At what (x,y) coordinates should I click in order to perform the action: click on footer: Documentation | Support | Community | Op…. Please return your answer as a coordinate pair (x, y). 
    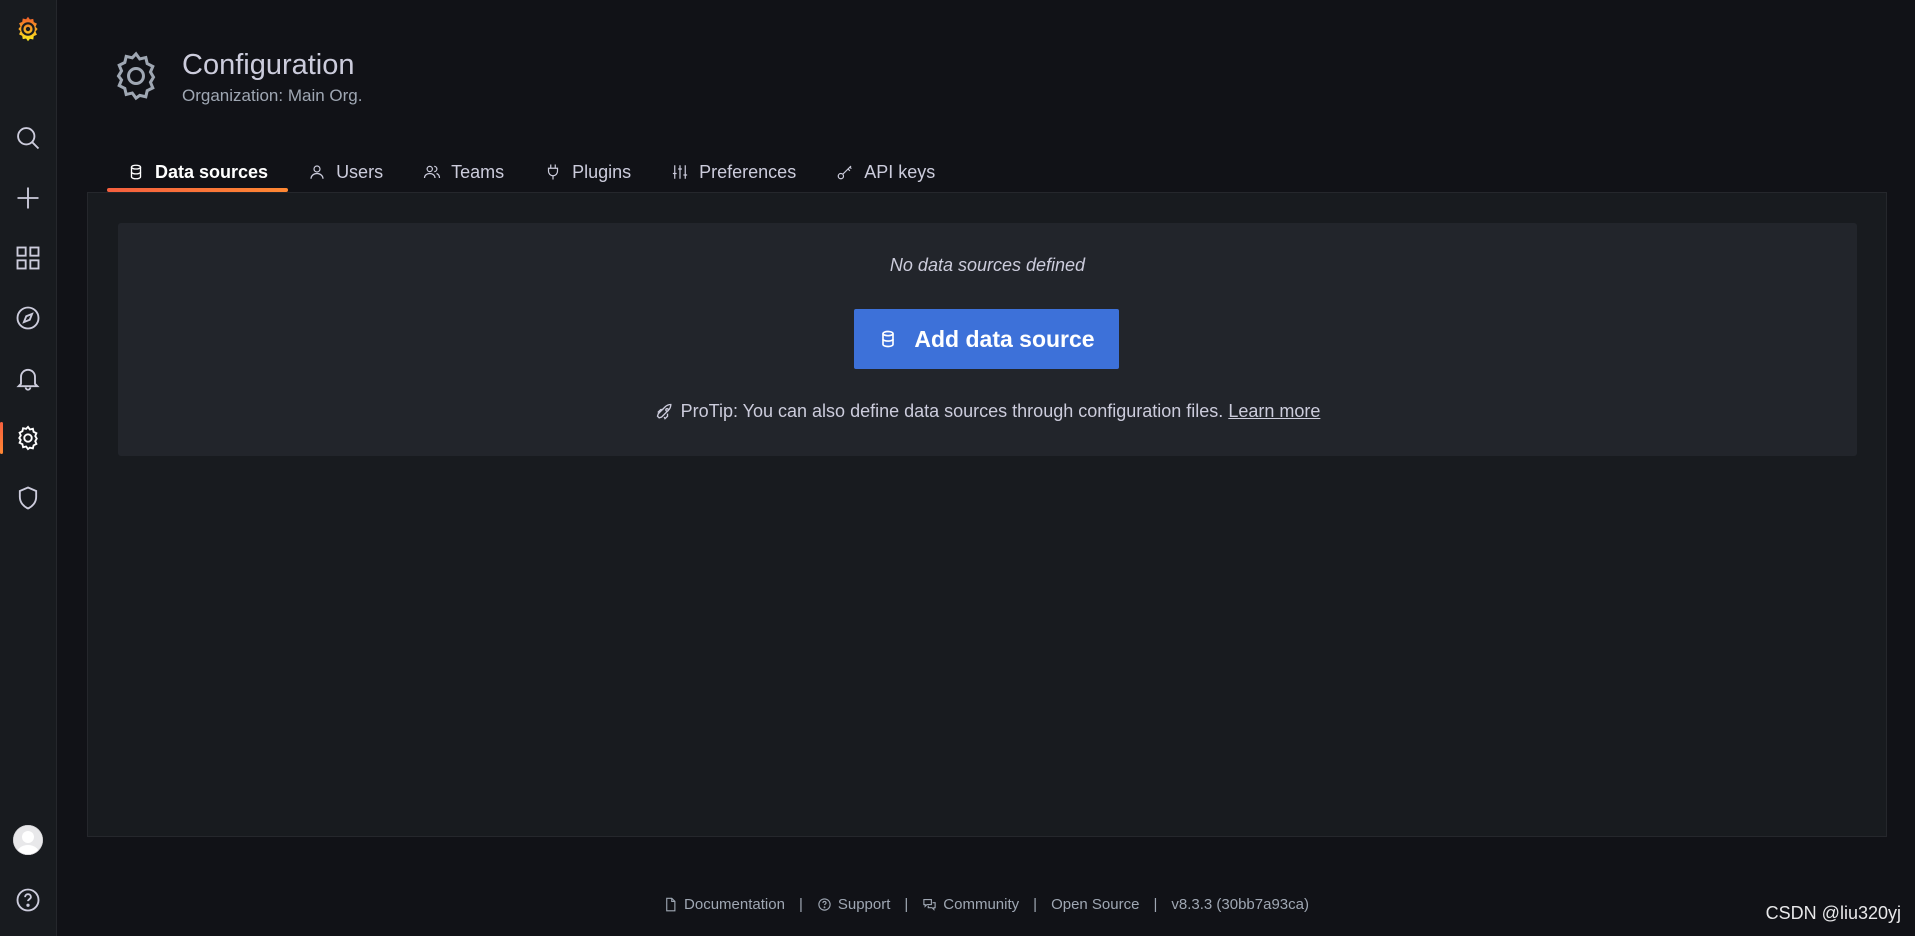
    Looking at the image, I should click on (986, 904).